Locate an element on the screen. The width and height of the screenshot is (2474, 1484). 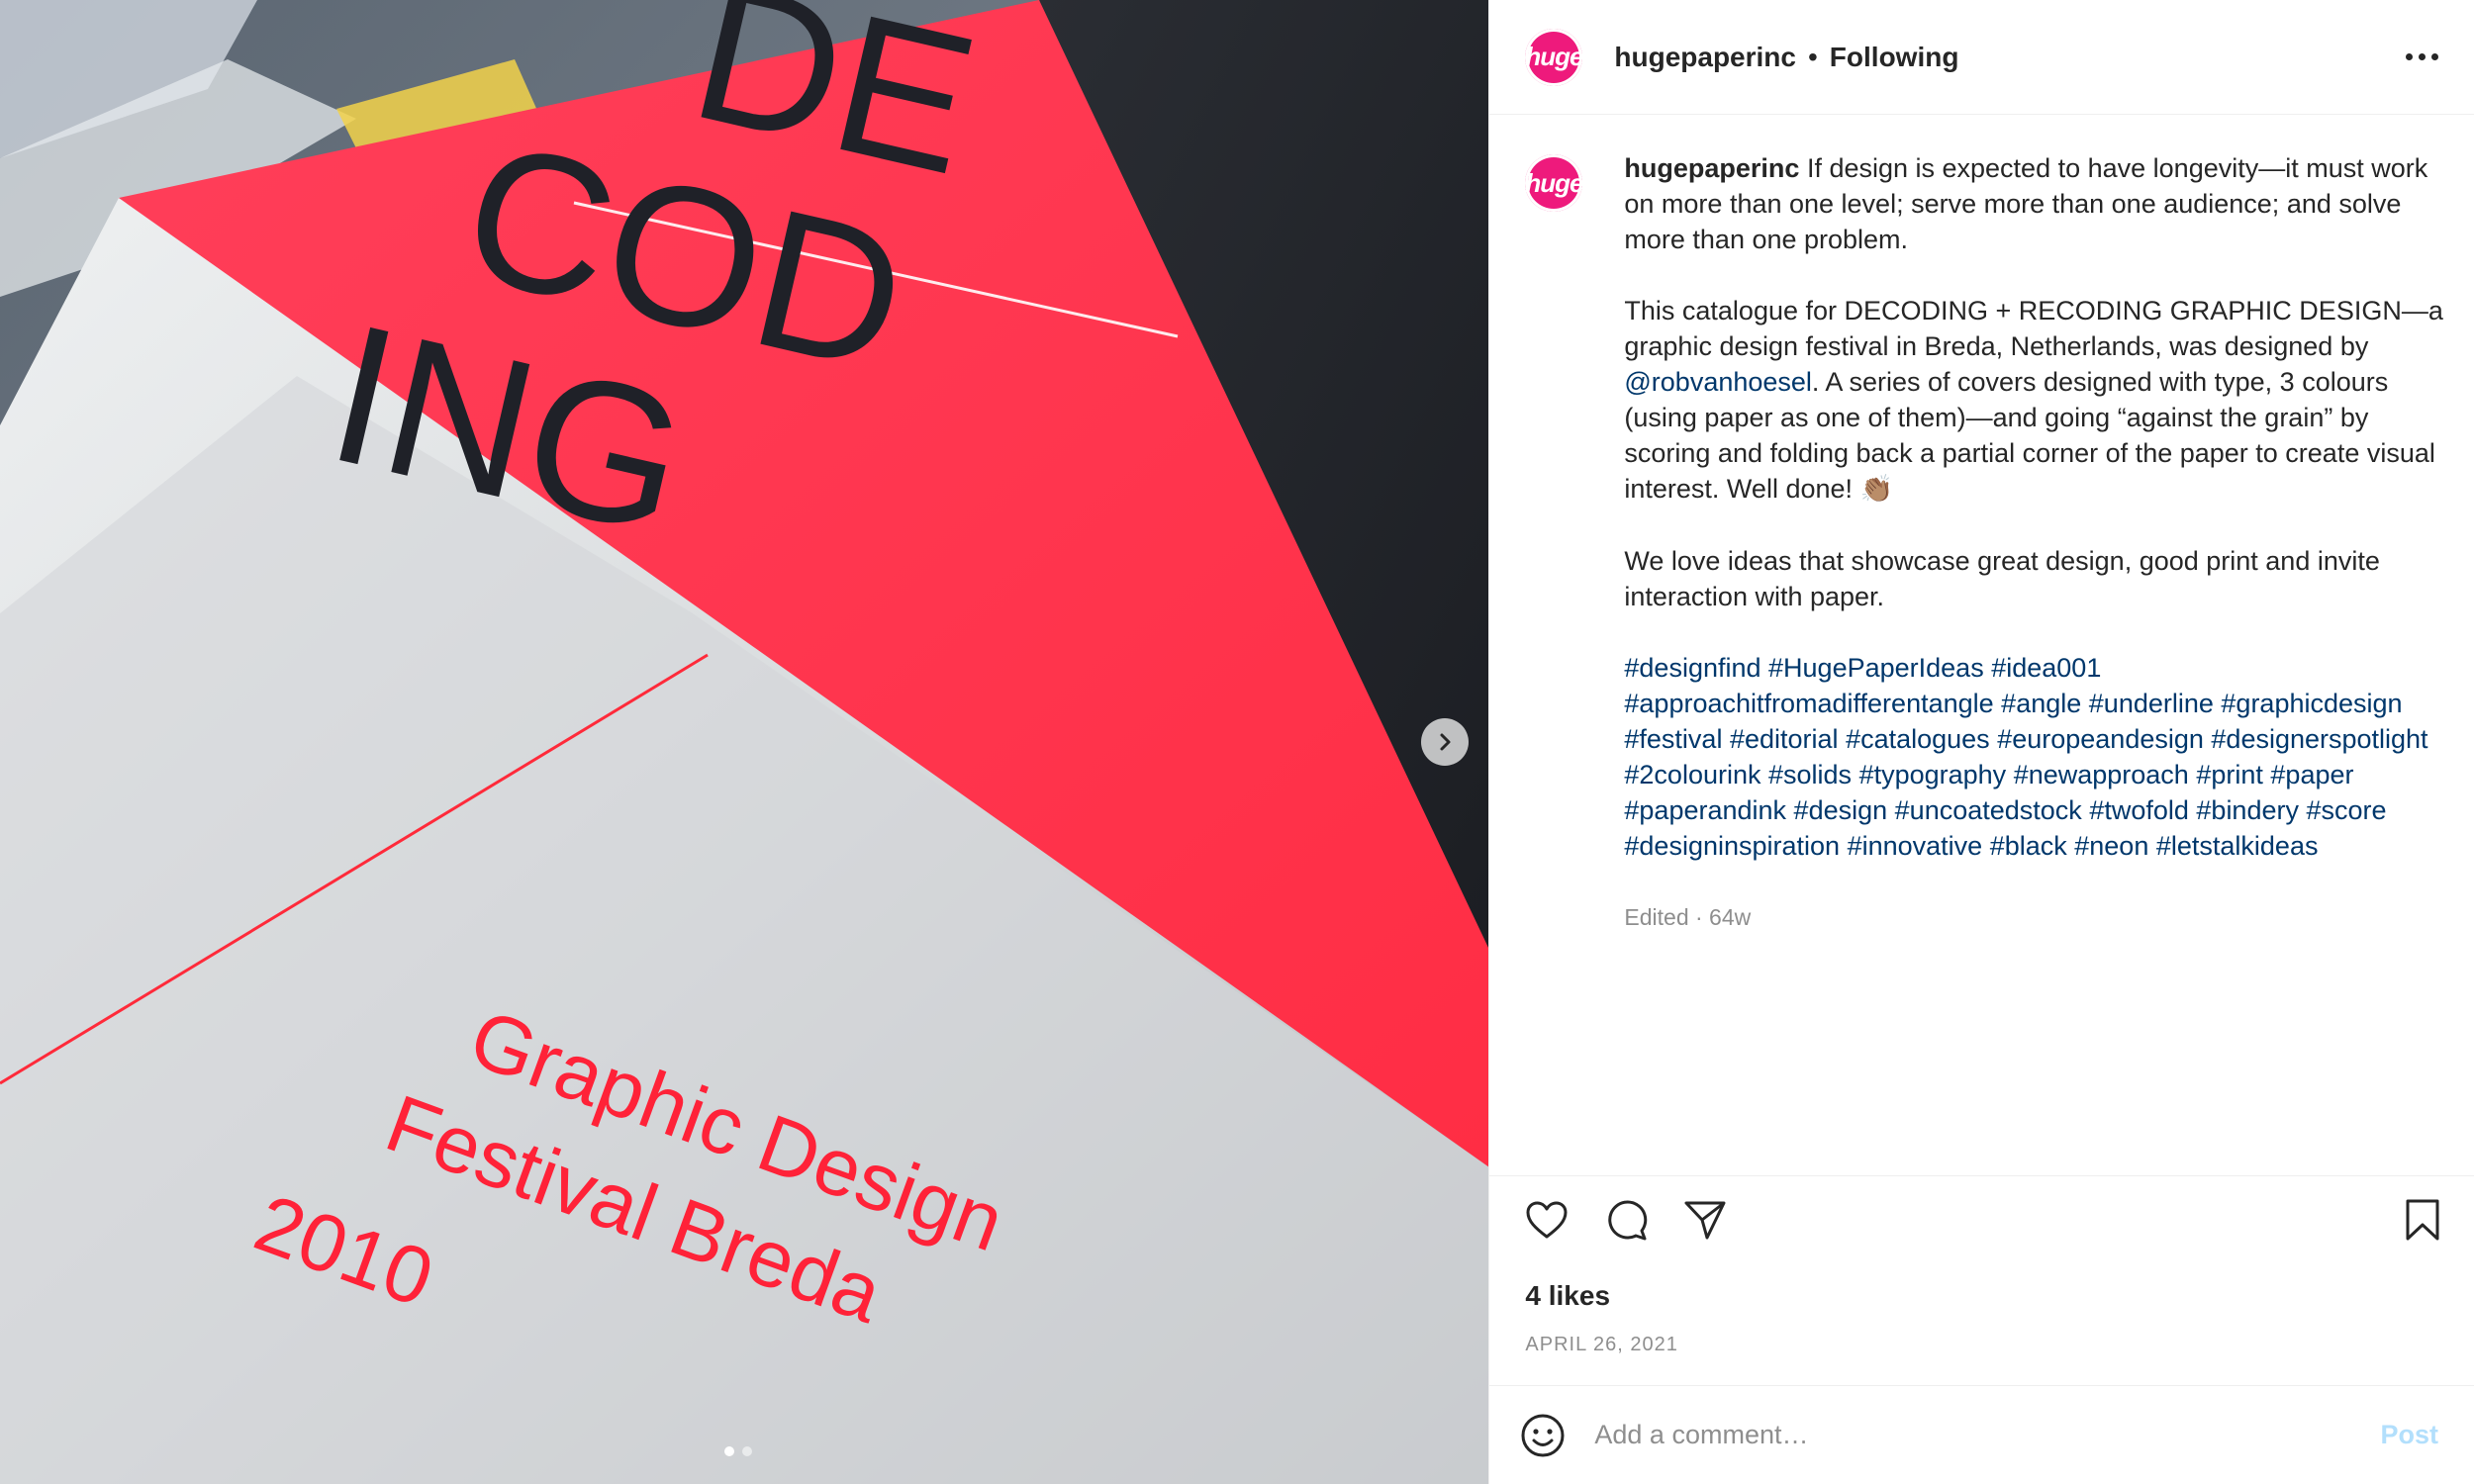
caption-avatar: huge is located at coordinates (1554, 183).